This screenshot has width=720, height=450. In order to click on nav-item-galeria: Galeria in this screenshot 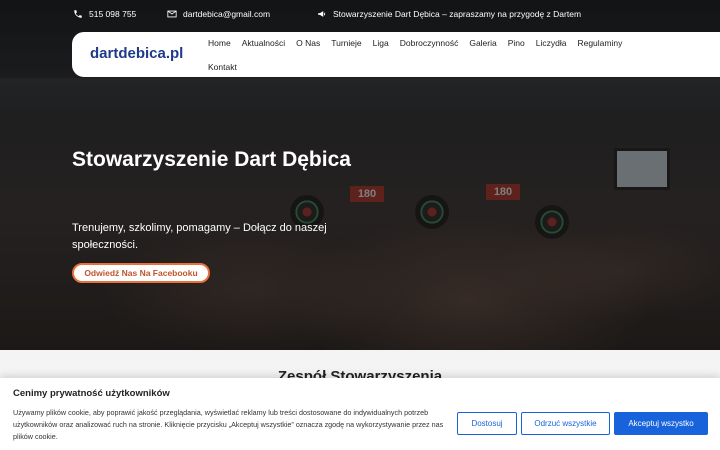, I will do `click(482, 43)`.